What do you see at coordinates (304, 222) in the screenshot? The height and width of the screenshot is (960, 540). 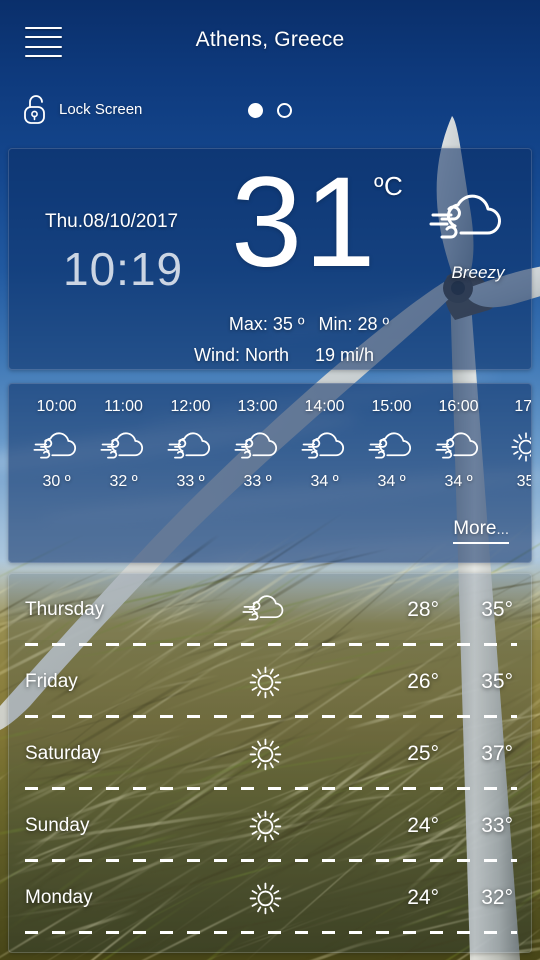 I see `current-temperature: 31` at bounding box center [304, 222].